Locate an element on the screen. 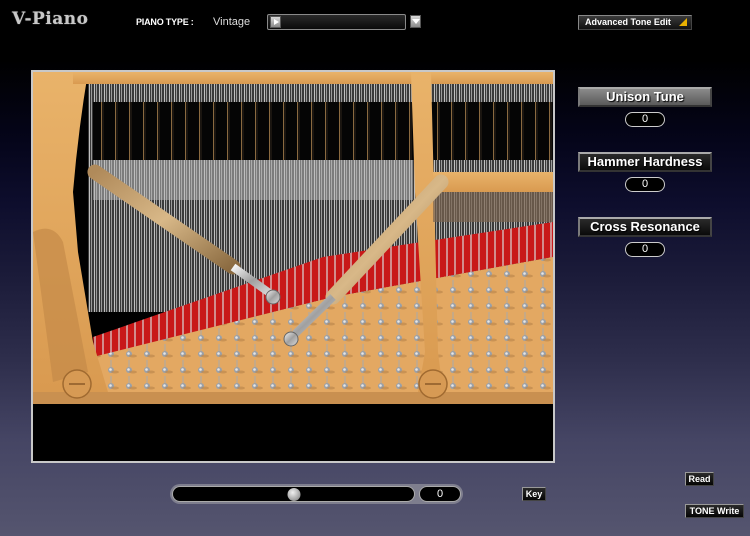  cross-resonance-value: 0 is located at coordinates (645, 249).